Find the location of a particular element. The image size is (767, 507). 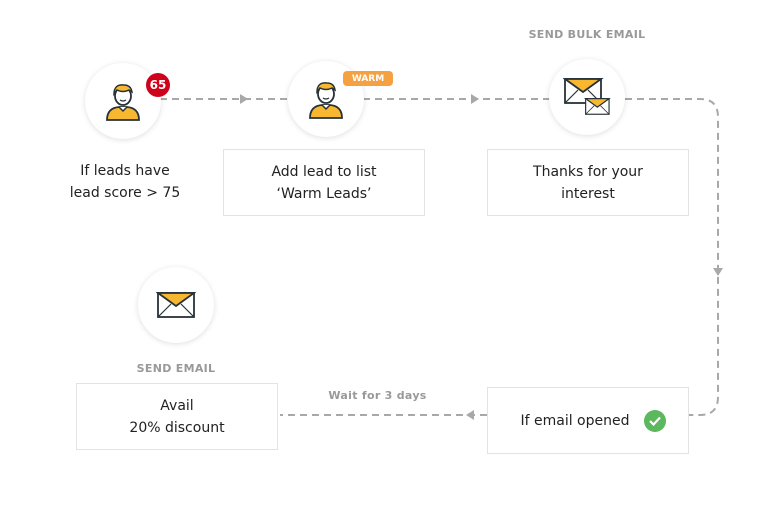

text-line: lead score > 75 is located at coordinates (125, 193).